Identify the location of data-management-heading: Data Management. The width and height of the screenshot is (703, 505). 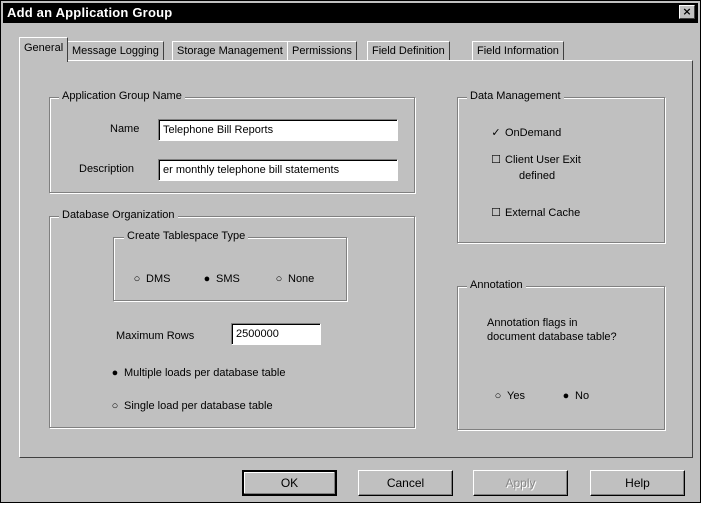
(515, 96).